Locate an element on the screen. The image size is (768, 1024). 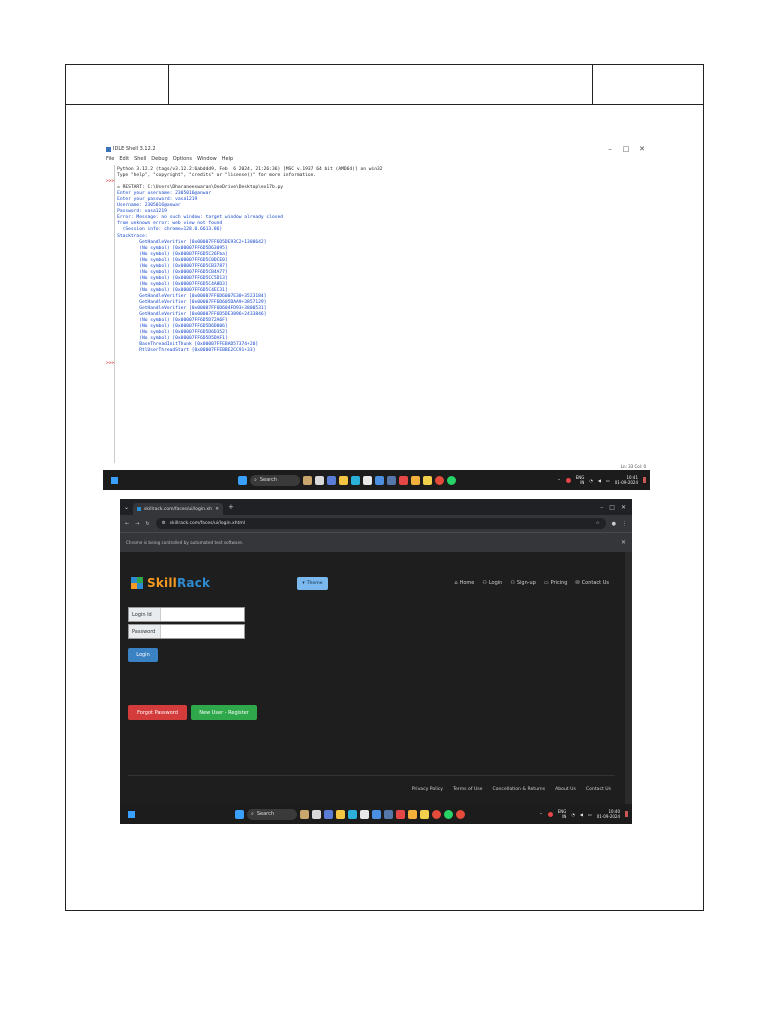
footer-cancellation-link: Cancellation & Returns is located at coordinates (519, 789).